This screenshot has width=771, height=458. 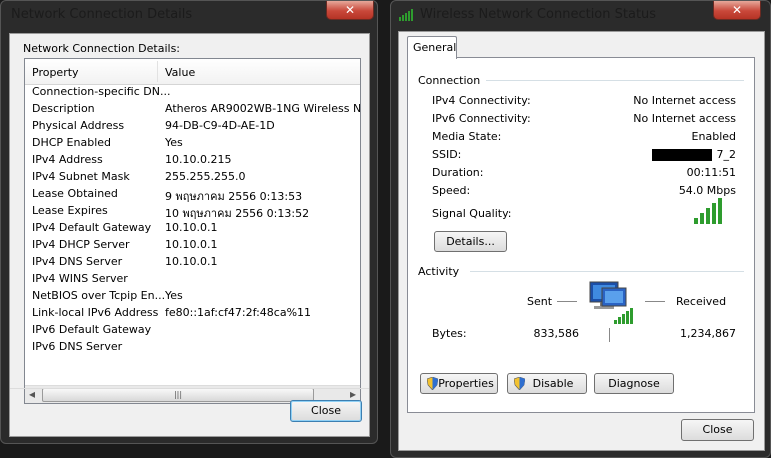 I want to click on table-row: Lease Expires 10 พฤษภาคม 2556 0:13:52, so click(x=192, y=211).